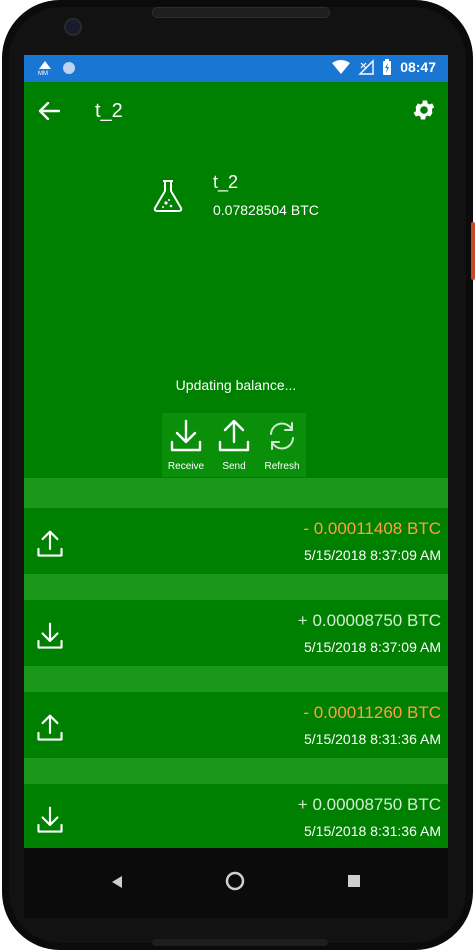  What do you see at coordinates (387, 67) in the screenshot?
I see `battery-icon` at bounding box center [387, 67].